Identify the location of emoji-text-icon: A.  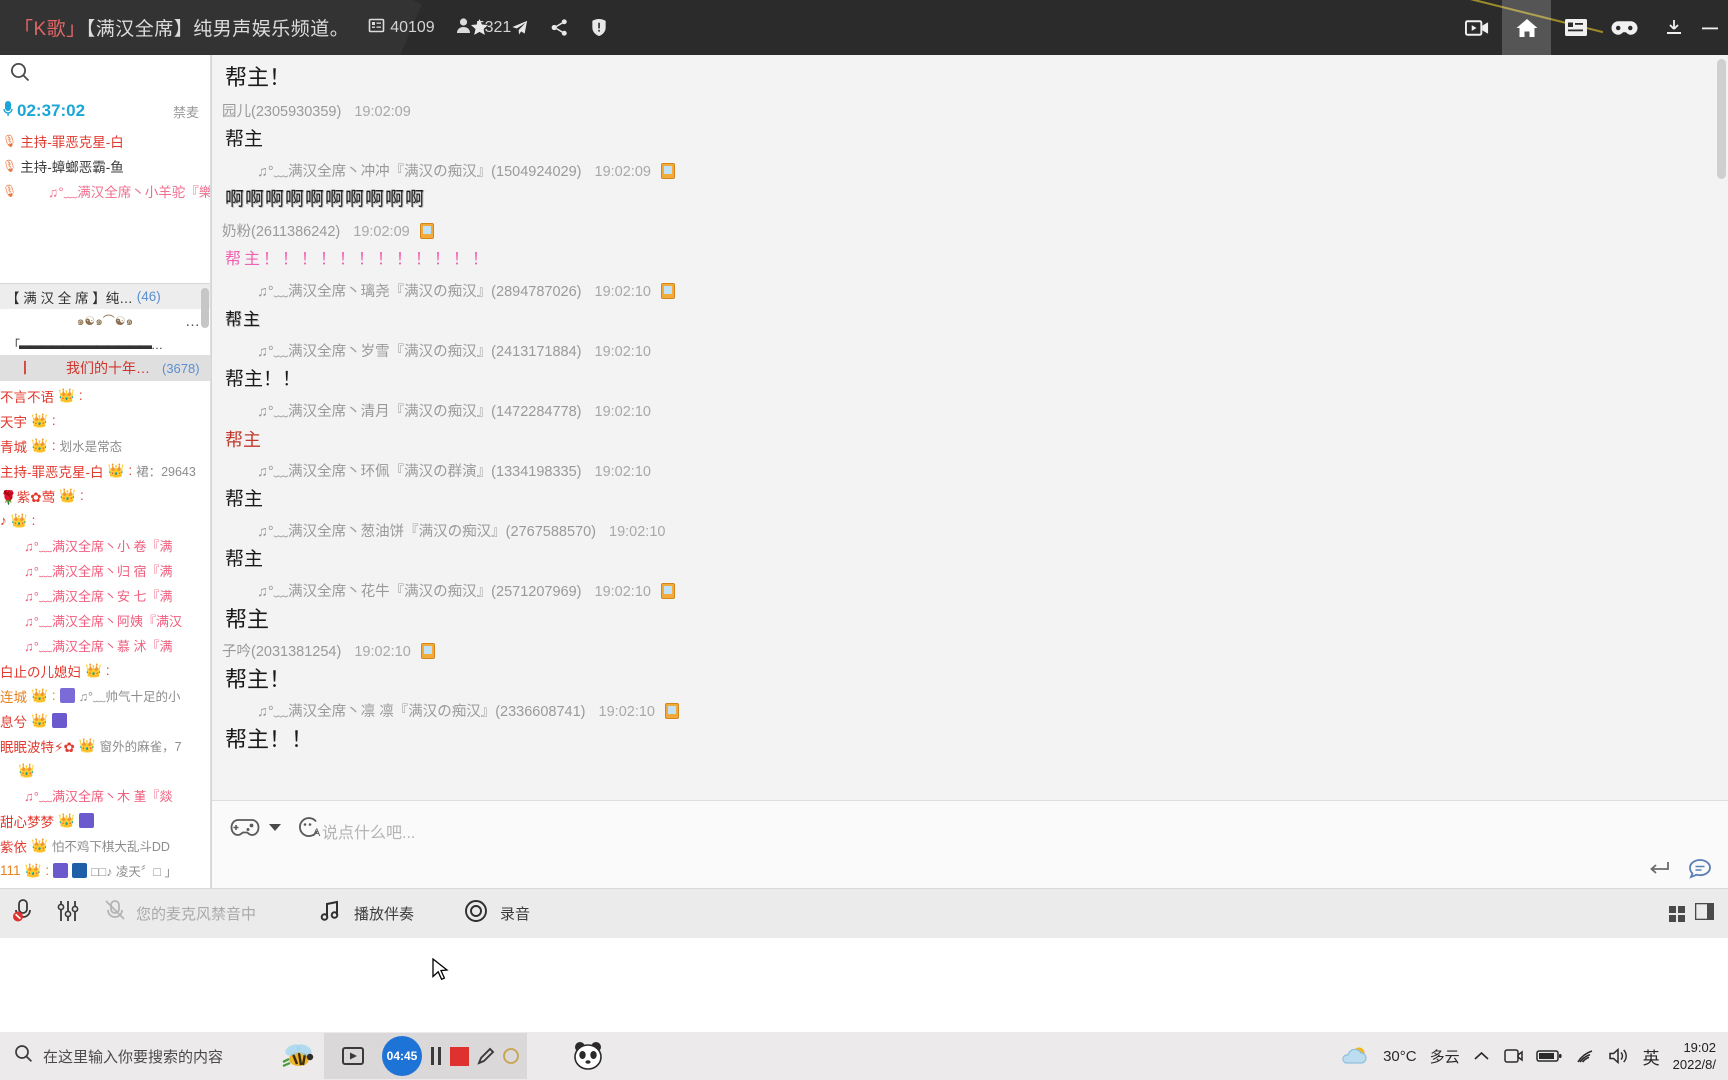
(309, 827).